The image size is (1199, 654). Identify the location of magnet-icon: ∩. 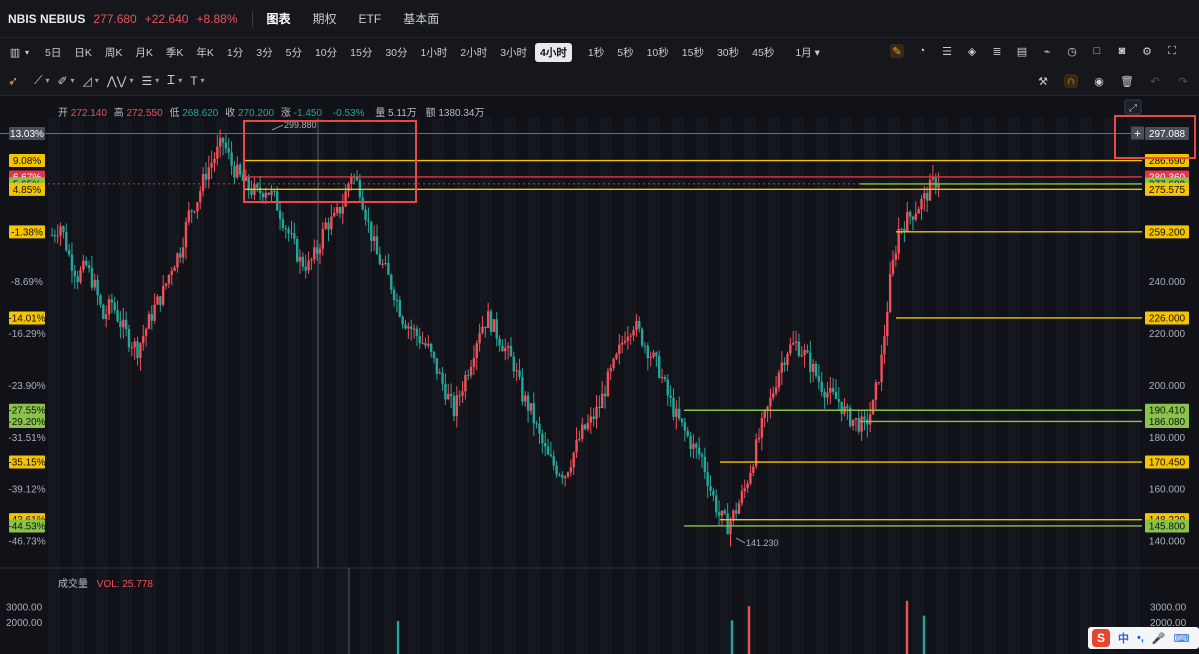
(1071, 81).